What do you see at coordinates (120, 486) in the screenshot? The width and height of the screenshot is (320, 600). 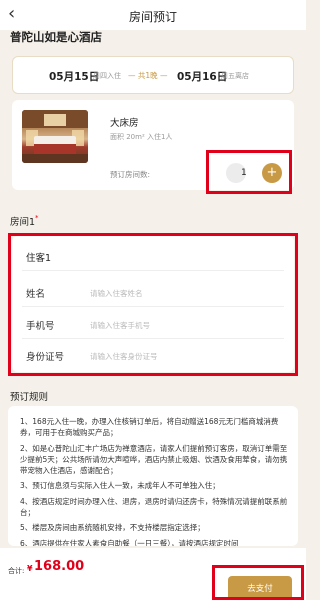 I see `rule-item: 3、预订信息须与实际入住人一致，未成年人不可单独入住；` at bounding box center [120, 486].